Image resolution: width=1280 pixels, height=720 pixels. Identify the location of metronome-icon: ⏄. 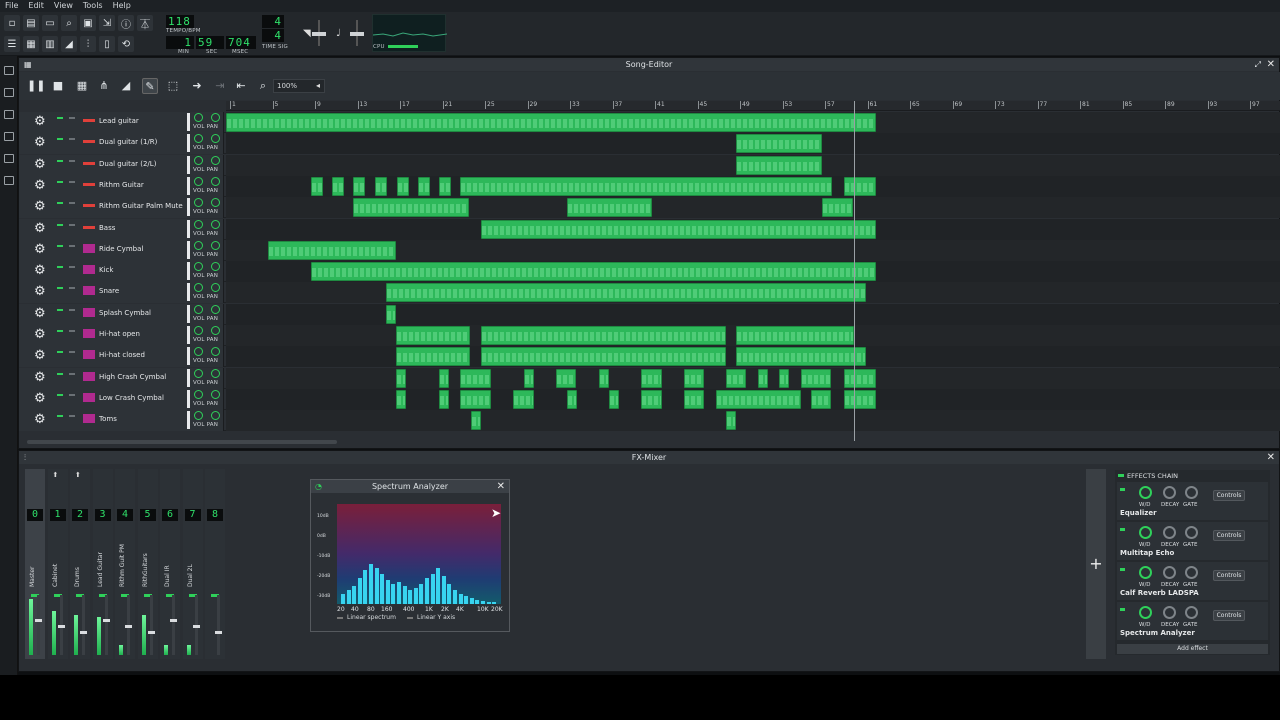
(145, 23).